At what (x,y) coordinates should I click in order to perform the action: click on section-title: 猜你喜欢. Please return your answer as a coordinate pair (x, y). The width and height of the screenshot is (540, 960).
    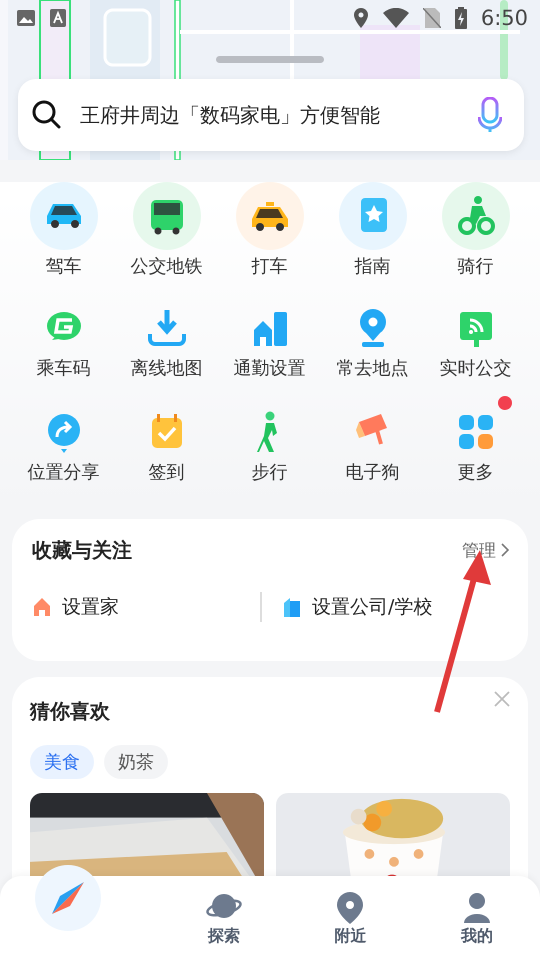
    Looking at the image, I should click on (70, 711).